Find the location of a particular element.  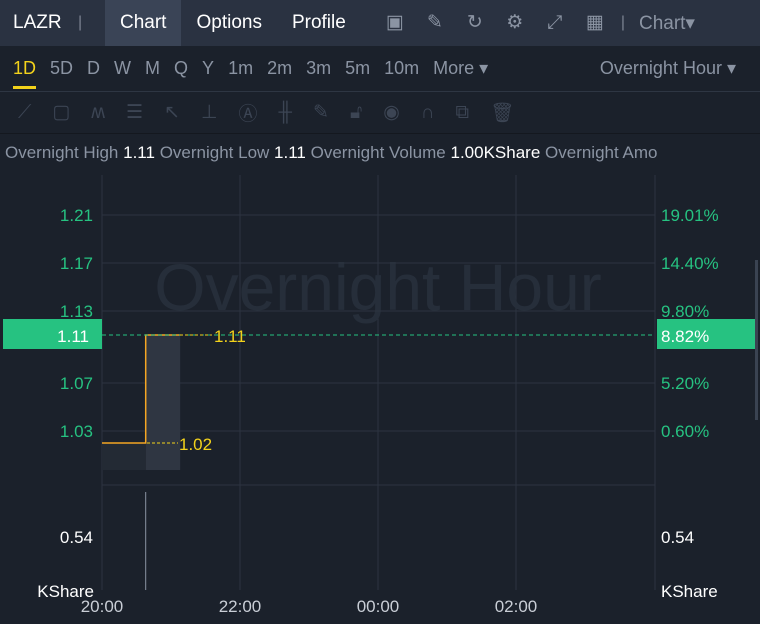

pct-tick: 0.60% is located at coordinates (685, 431).